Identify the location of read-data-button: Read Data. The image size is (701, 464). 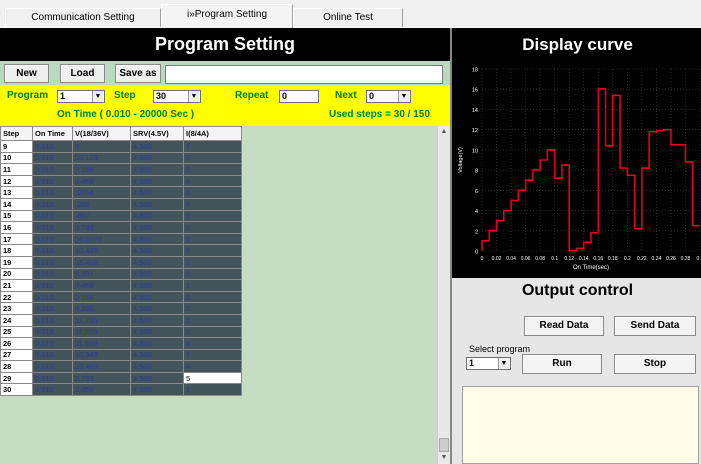
(564, 326).